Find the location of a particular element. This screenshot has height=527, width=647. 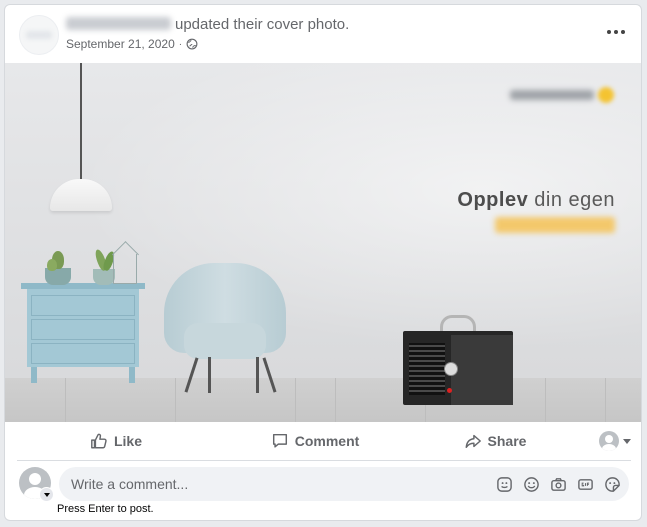

sticker-face-icon is located at coordinates (612, 484).